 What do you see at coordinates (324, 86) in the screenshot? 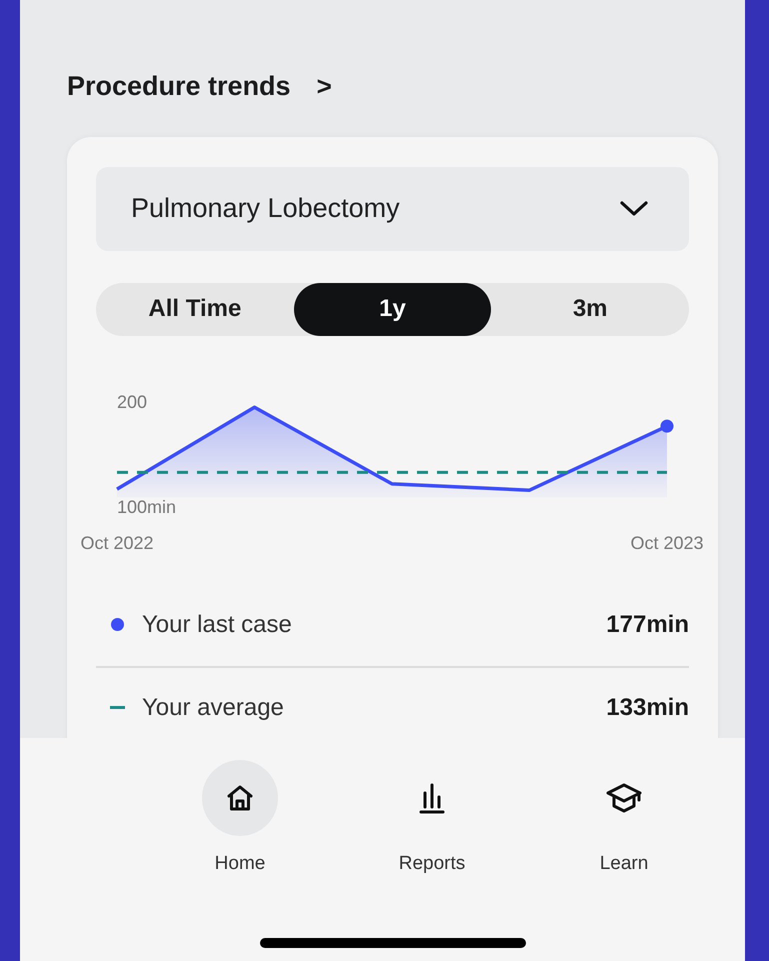
I see `chevron-button: >` at bounding box center [324, 86].